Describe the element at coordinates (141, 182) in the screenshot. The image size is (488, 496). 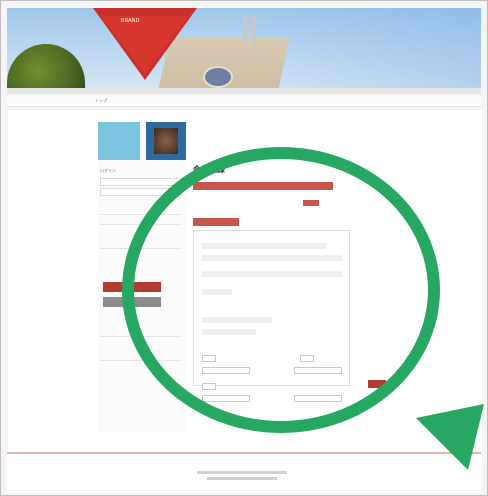
I see `sidebar-input` at that location.